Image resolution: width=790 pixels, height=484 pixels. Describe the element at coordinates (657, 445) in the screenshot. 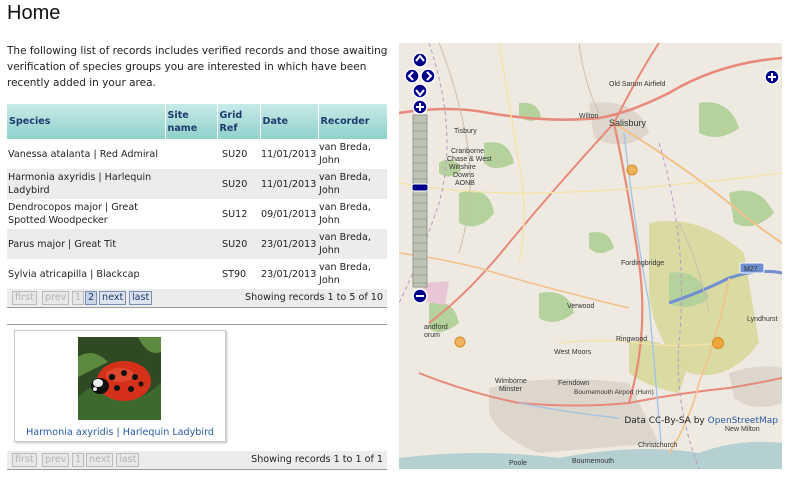

I see `map-label-christchurch: Christchurch` at that location.